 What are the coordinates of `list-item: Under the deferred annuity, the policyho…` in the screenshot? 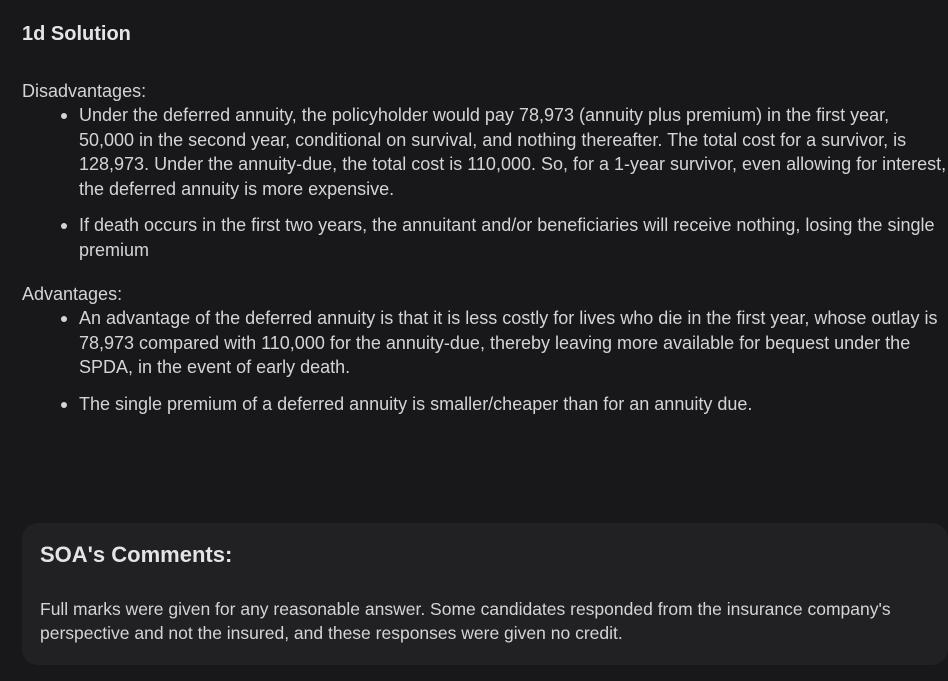 It's located at (485, 152).